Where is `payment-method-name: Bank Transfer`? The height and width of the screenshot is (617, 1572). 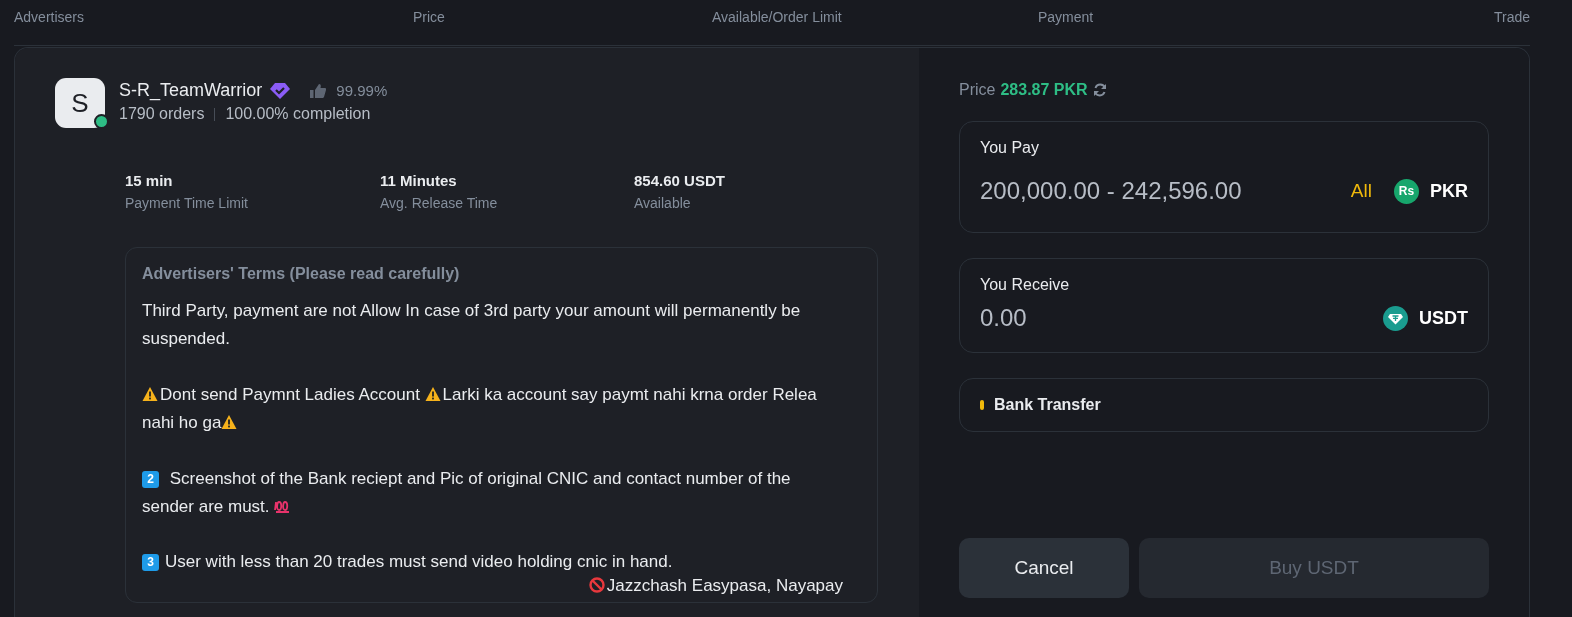 payment-method-name: Bank Transfer is located at coordinates (1047, 405).